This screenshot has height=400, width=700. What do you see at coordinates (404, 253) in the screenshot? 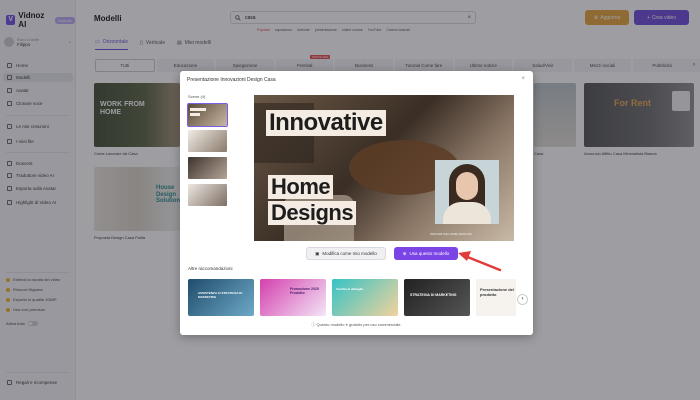
I see `plus-circle-icon: ⊕` at bounding box center [404, 253].